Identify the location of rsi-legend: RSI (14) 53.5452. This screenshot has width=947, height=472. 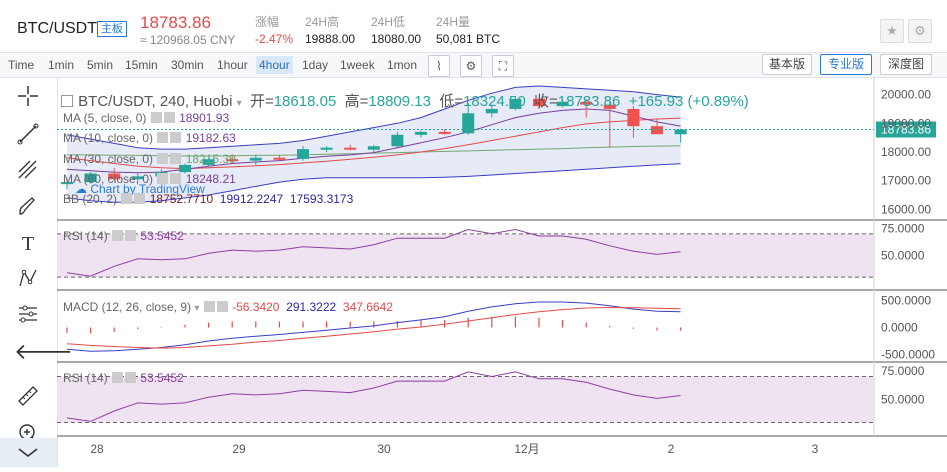
(123, 236).